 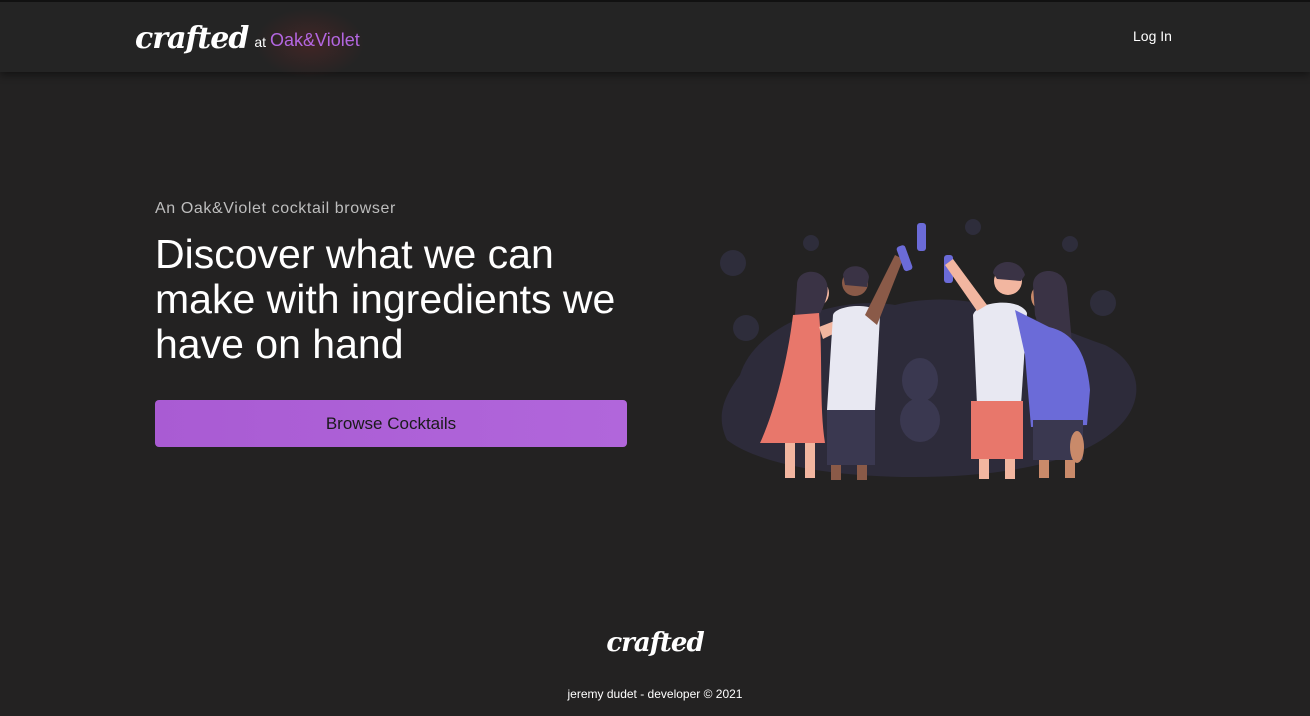 I want to click on login-link: Log In, so click(x=1152, y=36).